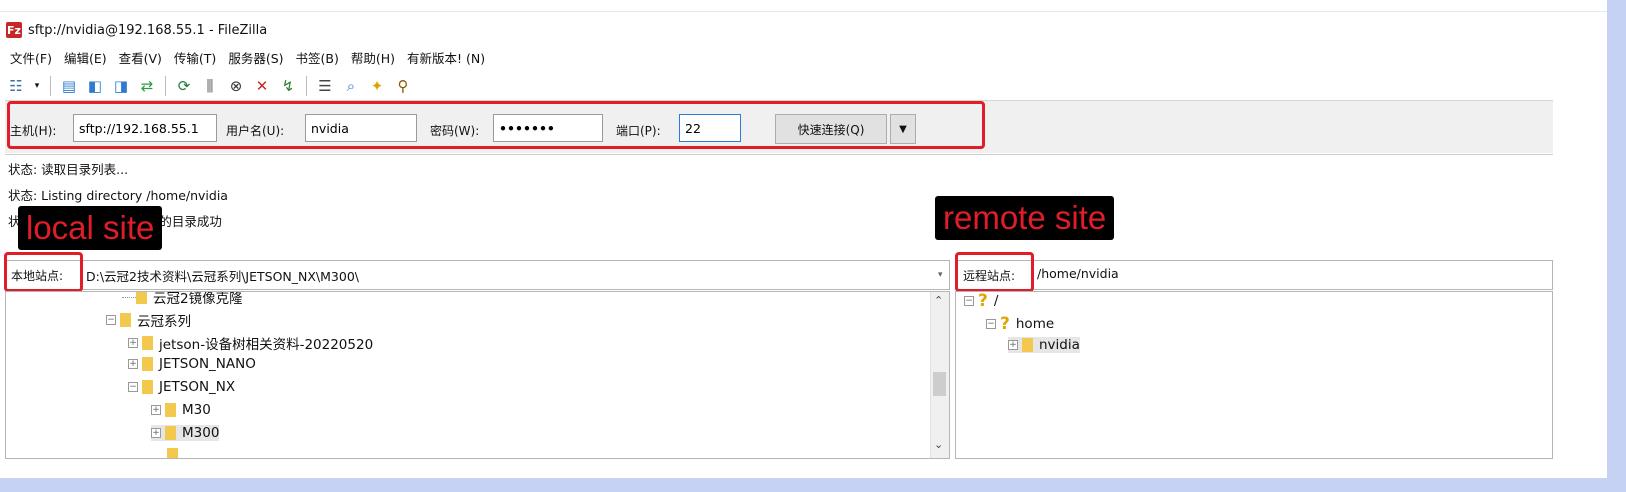 The height and width of the screenshot is (492, 1626). I want to click on local-tree-scrollbar: ⌃ ⌄, so click(939, 375).